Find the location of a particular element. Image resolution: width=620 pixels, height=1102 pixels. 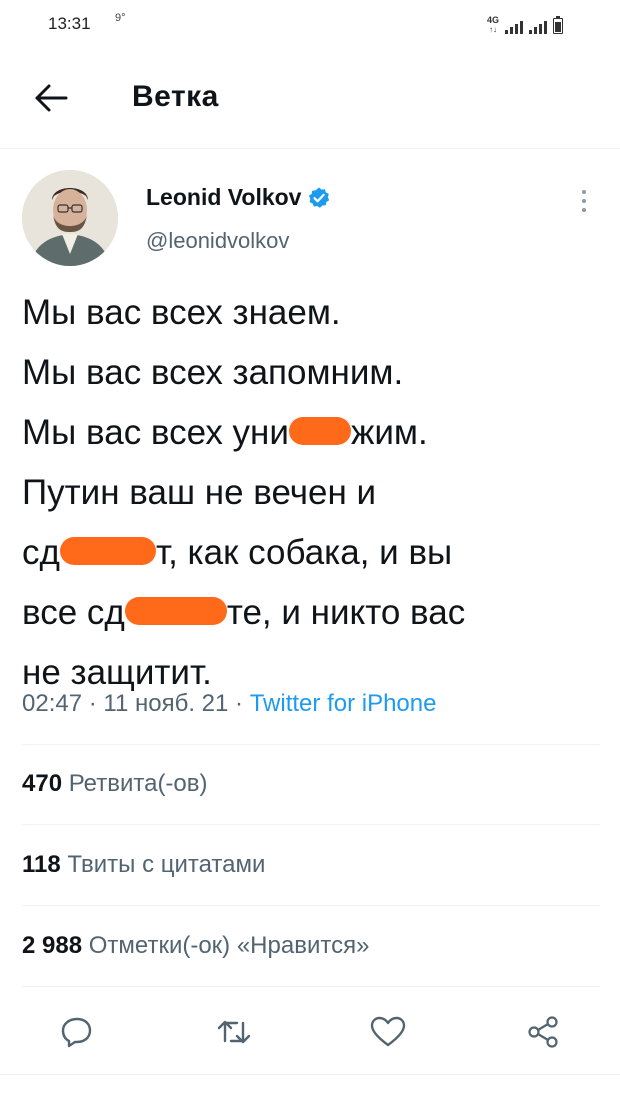

tweet-meta: 02:47 · 11 нояб. 21 · Twitter for iPhone is located at coordinates (229, 703).